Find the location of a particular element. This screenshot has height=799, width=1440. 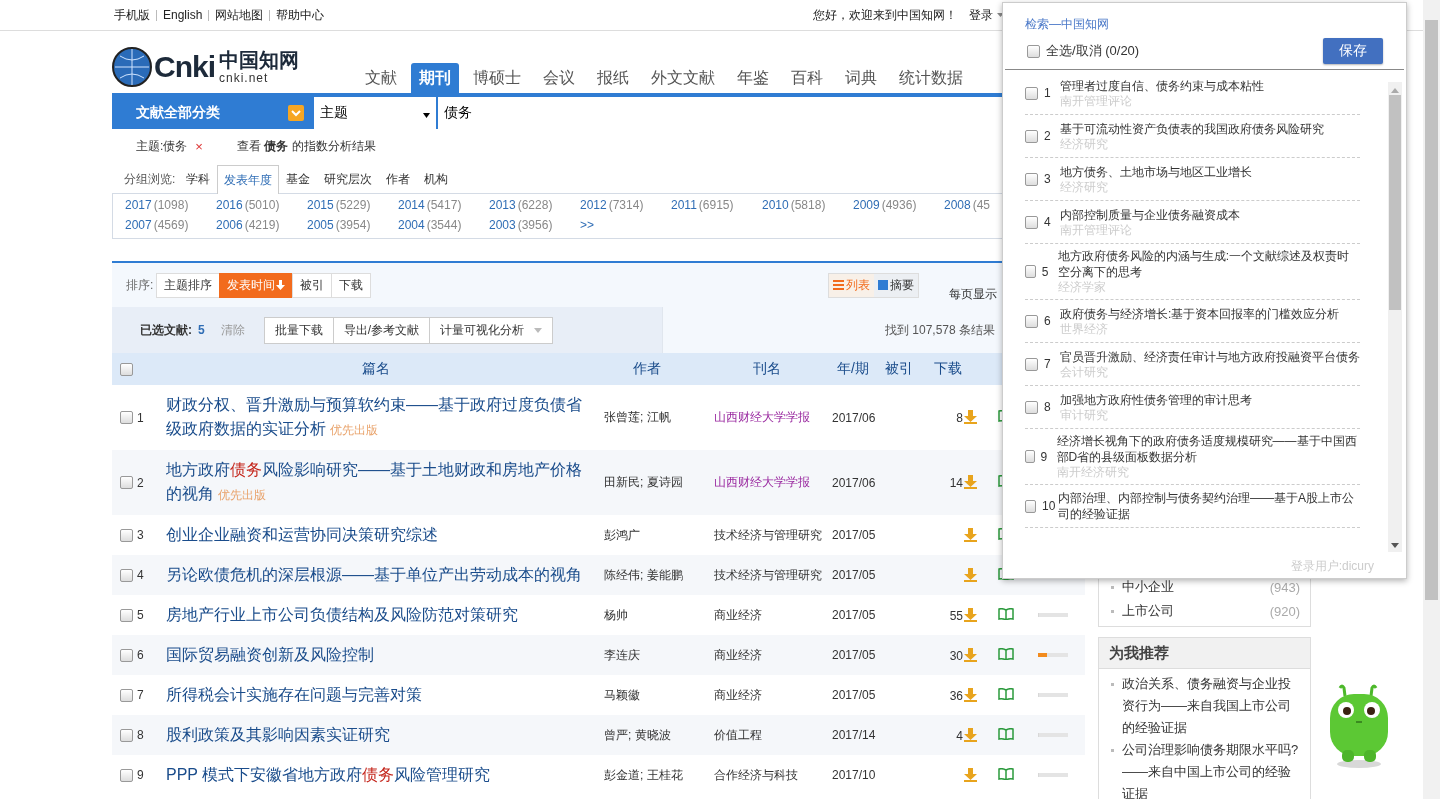

nav-tab: 期刊 is located at coordinates (435, 78).